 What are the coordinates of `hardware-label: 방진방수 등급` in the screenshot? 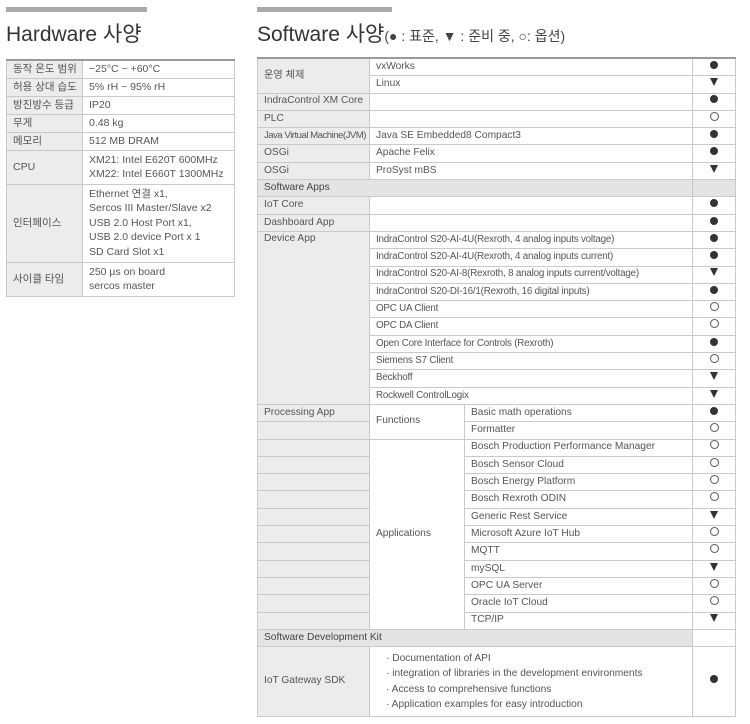 It's located at (44, 105).